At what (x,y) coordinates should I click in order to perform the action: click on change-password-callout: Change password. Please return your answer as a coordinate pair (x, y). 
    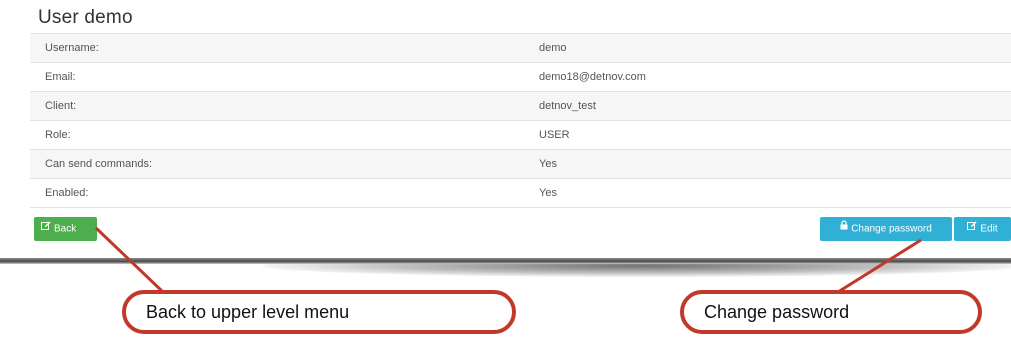
    Looking at the image, I should click on (831, 312).